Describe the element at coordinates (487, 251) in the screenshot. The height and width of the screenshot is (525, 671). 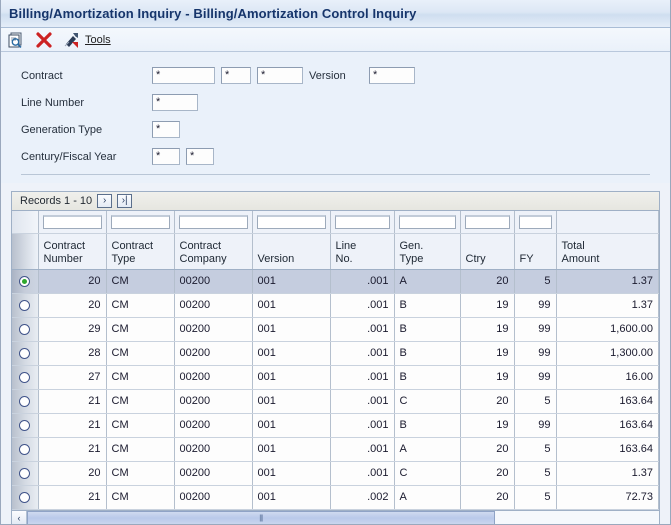
I see `column-header-ctry: Ctry` at that location.